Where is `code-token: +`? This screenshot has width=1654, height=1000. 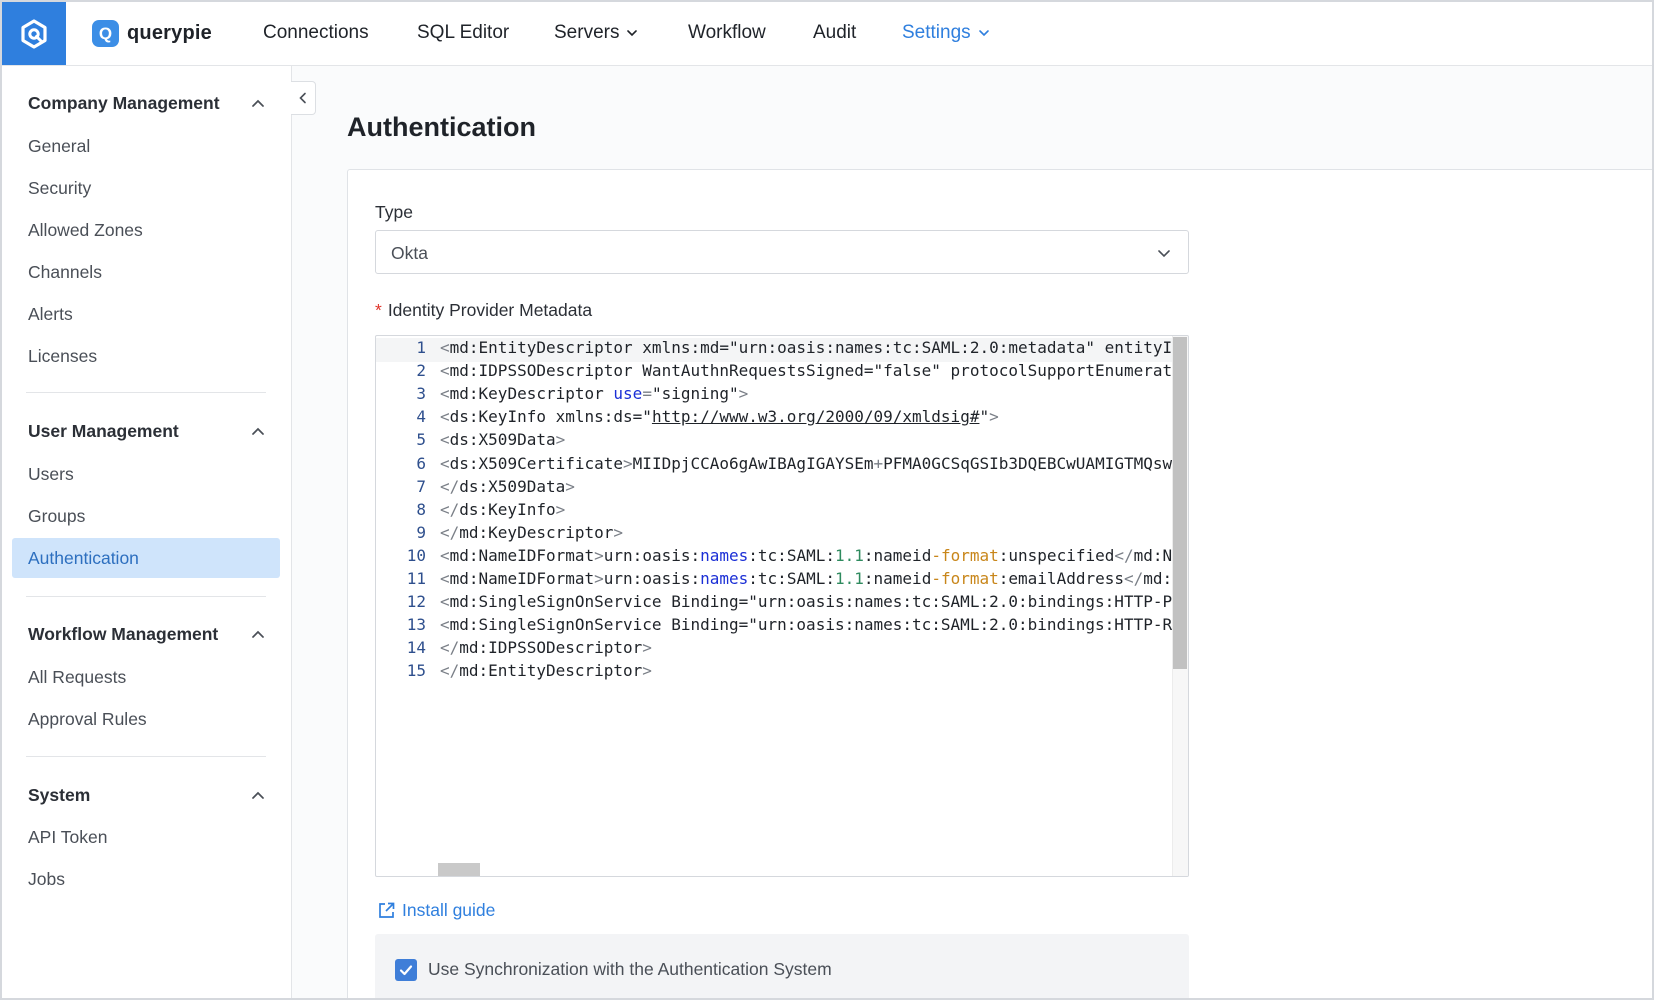
code-token: + is located at coordinates (878, 463).